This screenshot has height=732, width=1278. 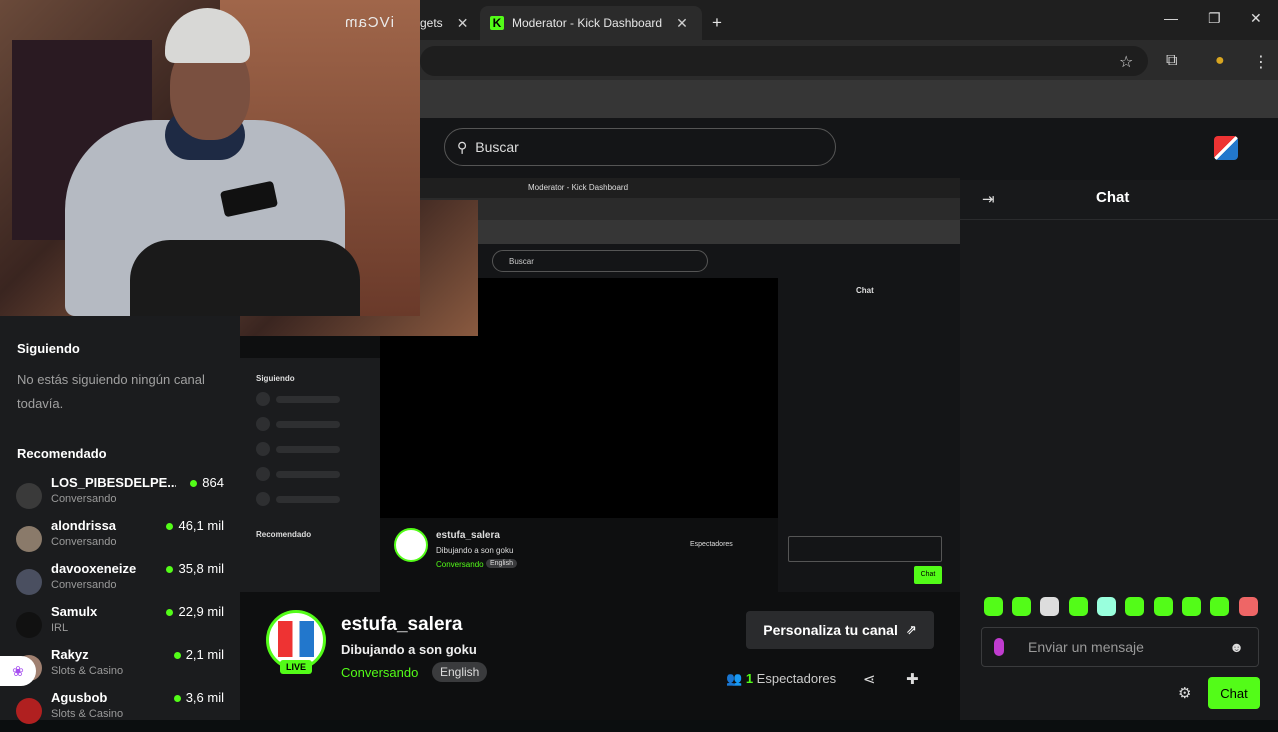 I want to click on streamer-name: estufa_salera, so click(x=401, y=625).